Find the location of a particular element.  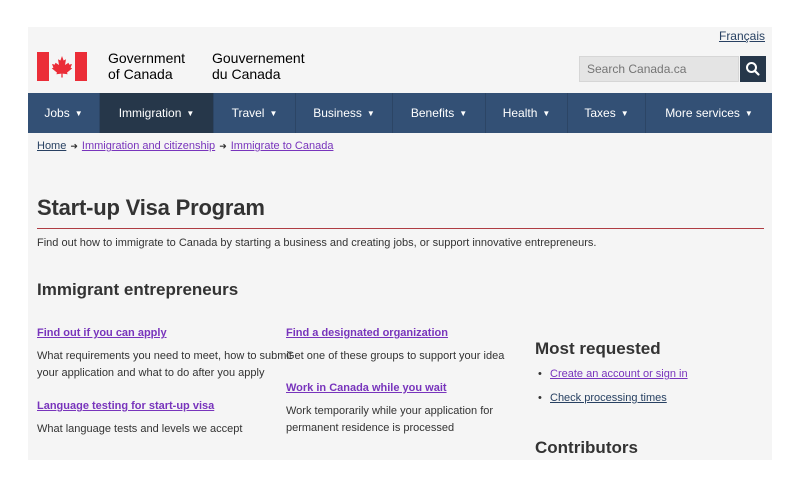

menu-item-taxes: Taxes ▼ is located at coordinates (607, 113).